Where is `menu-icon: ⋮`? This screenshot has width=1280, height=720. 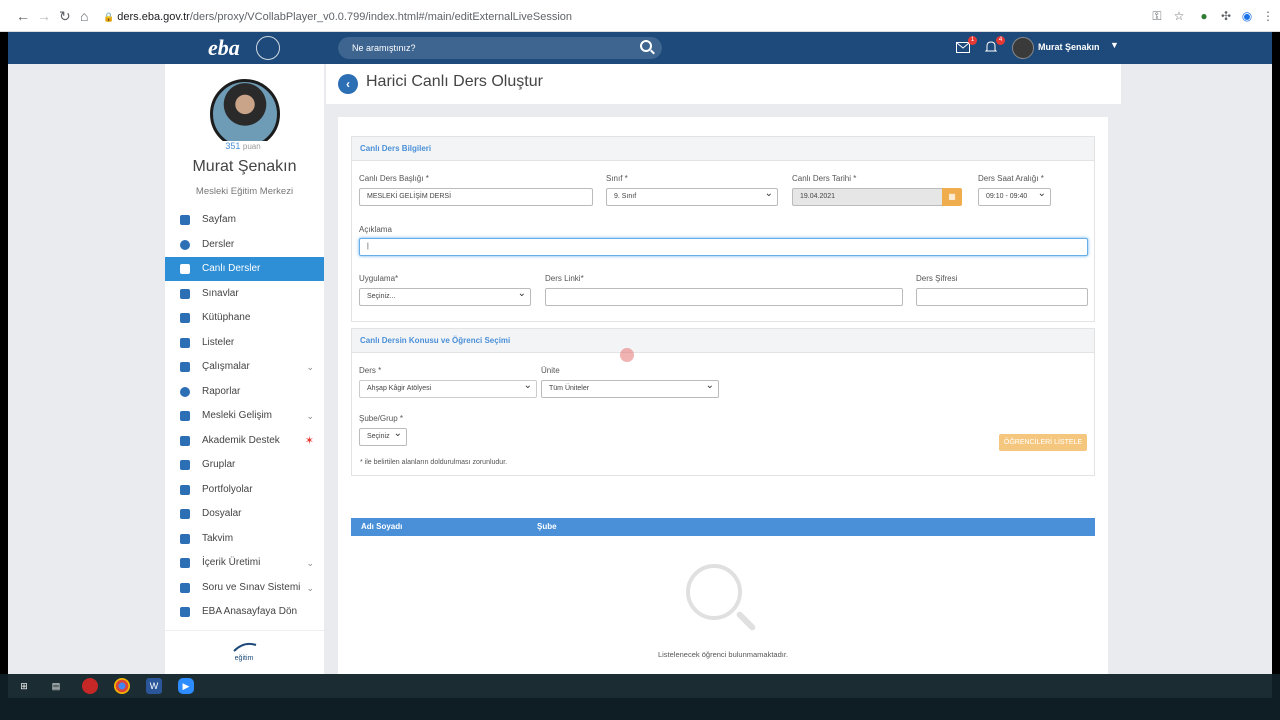 menu-icon: ⋮ is located at coordinates (1268, 16).